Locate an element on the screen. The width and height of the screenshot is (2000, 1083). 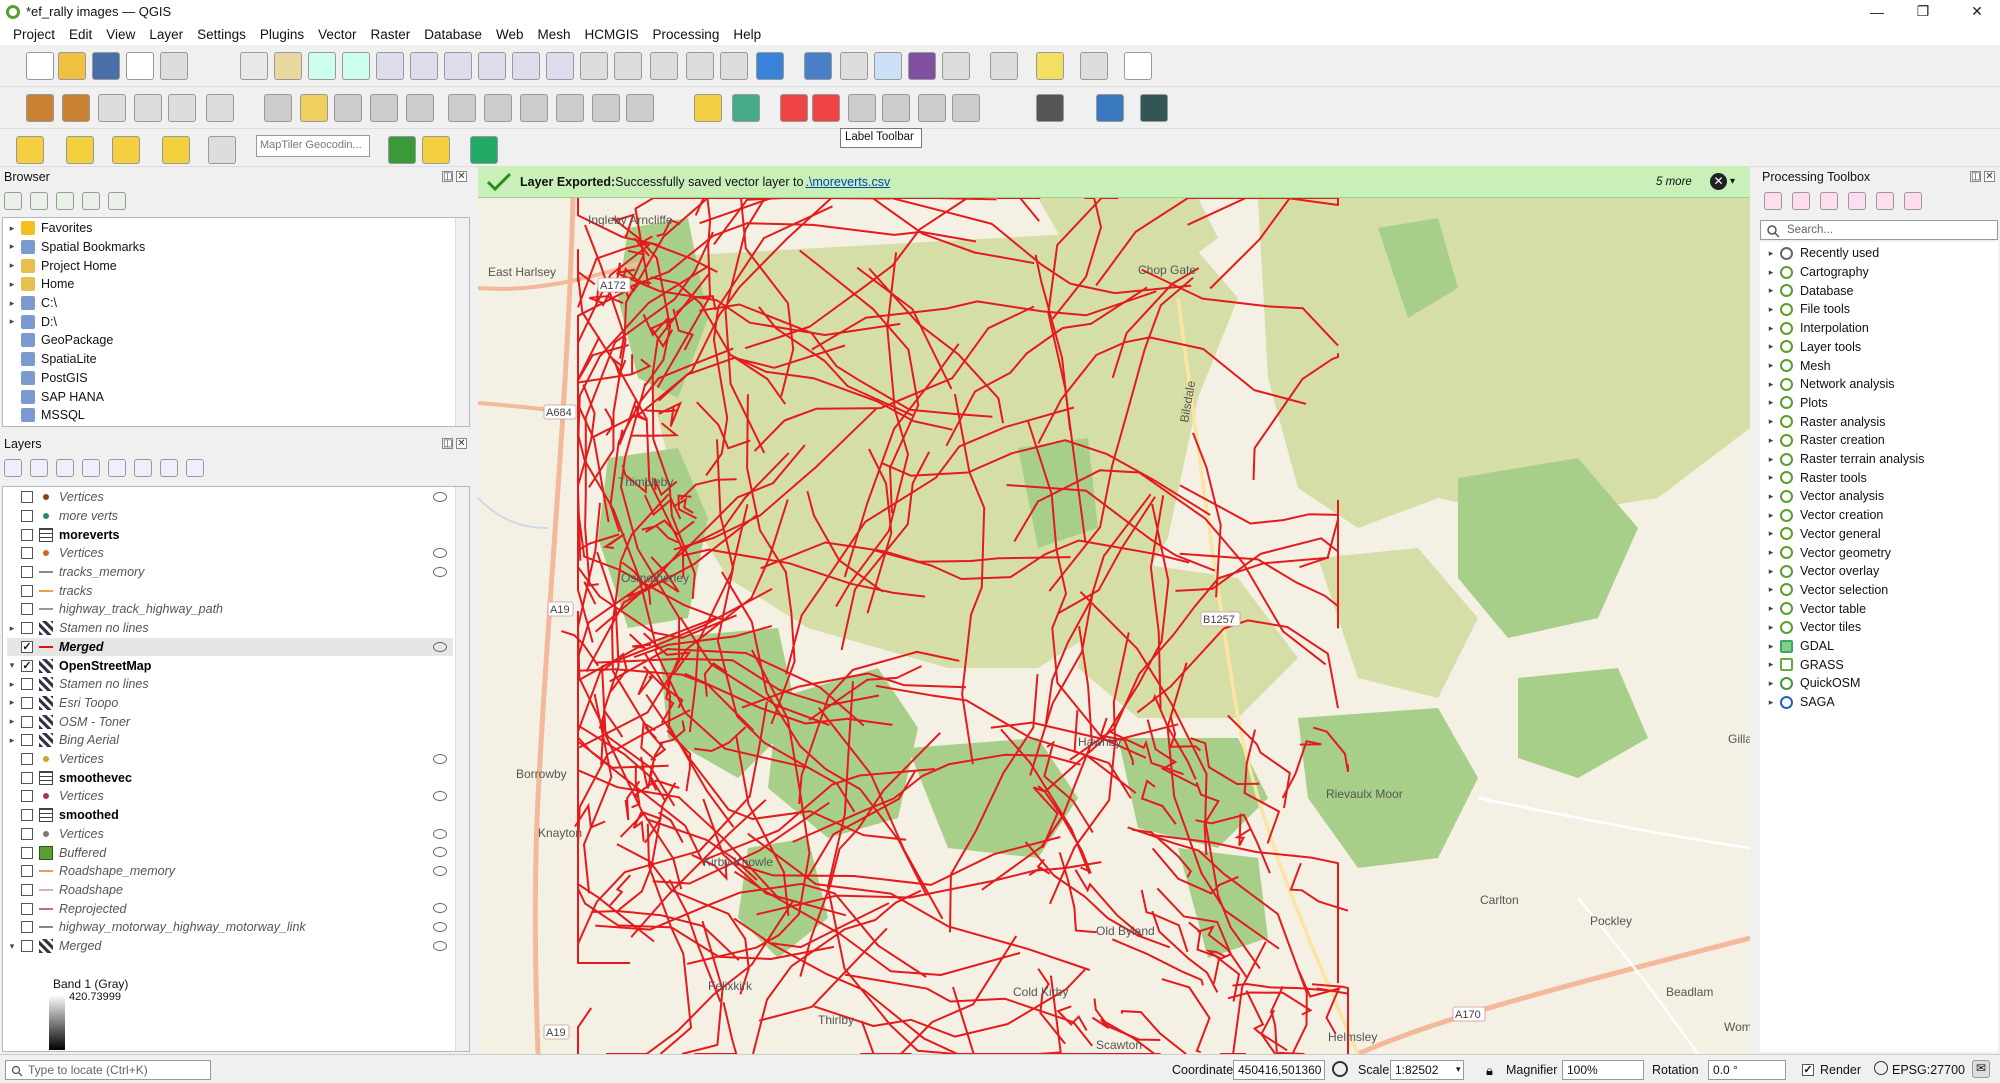
new-virtual-layer-icon is located at coordinates (220, 108).